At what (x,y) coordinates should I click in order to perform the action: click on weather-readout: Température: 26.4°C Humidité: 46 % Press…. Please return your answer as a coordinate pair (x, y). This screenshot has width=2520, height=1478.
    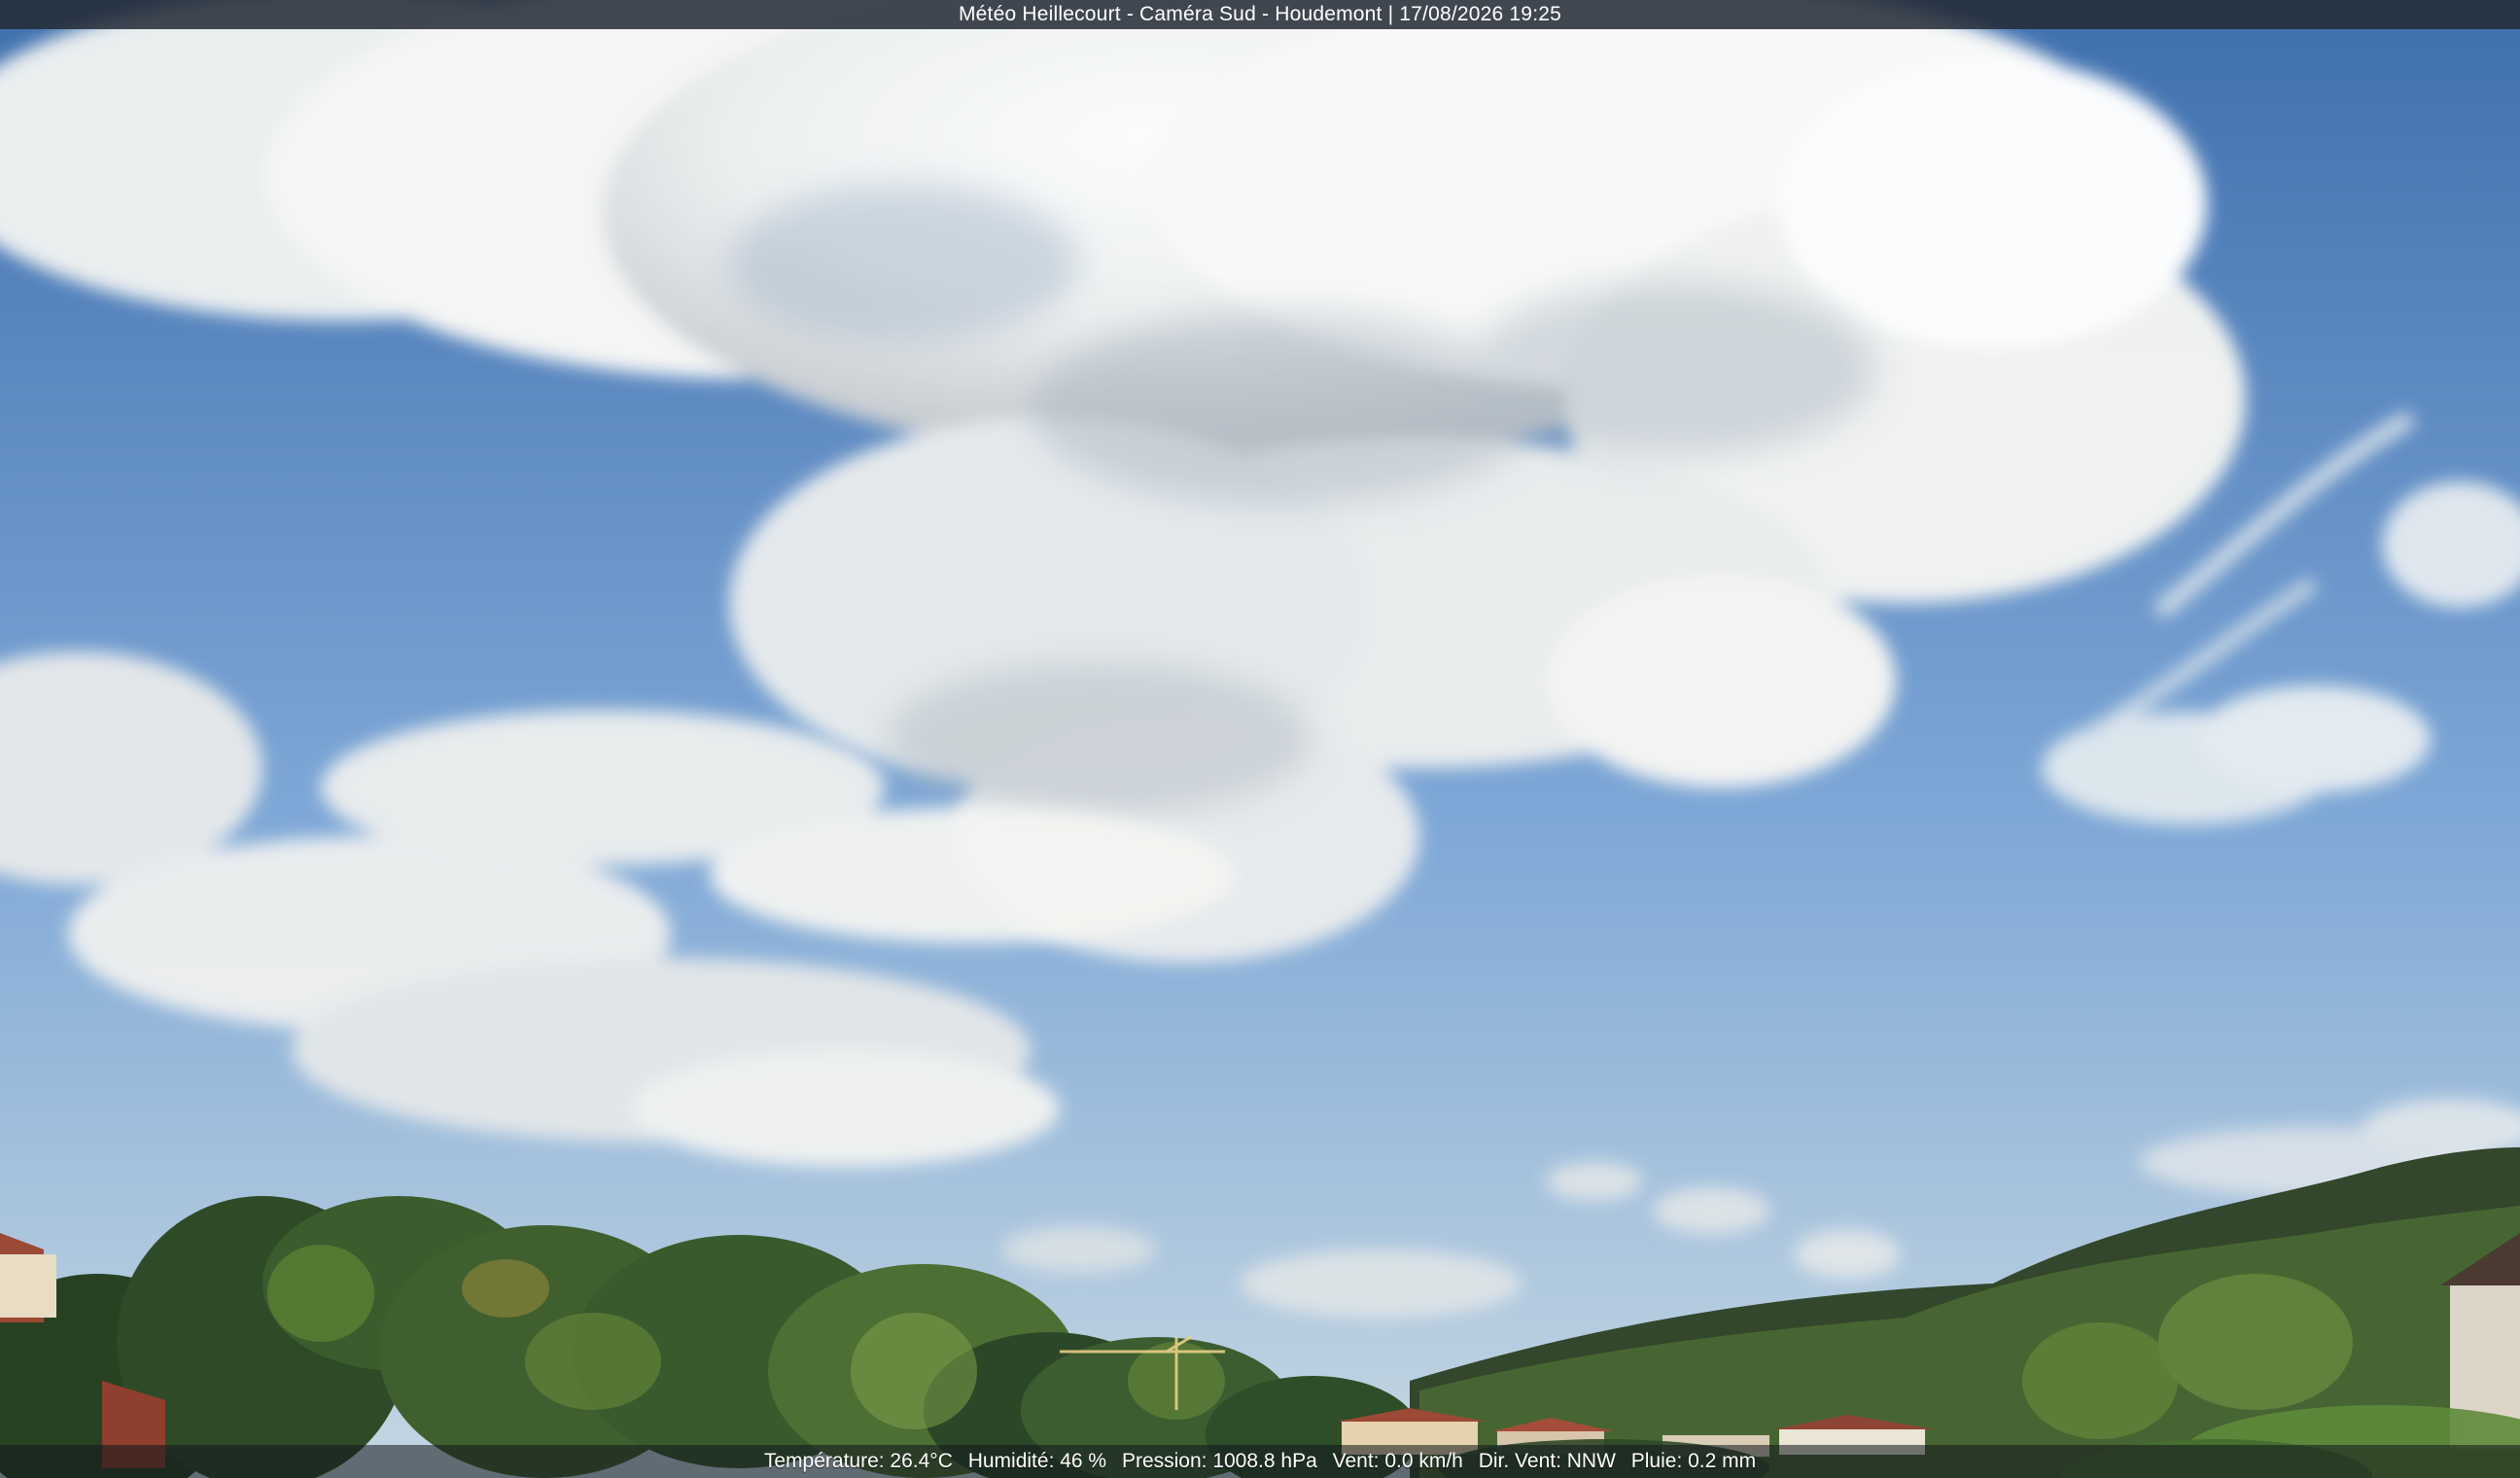
    Looking at the image, I should click on (1260, 1461).